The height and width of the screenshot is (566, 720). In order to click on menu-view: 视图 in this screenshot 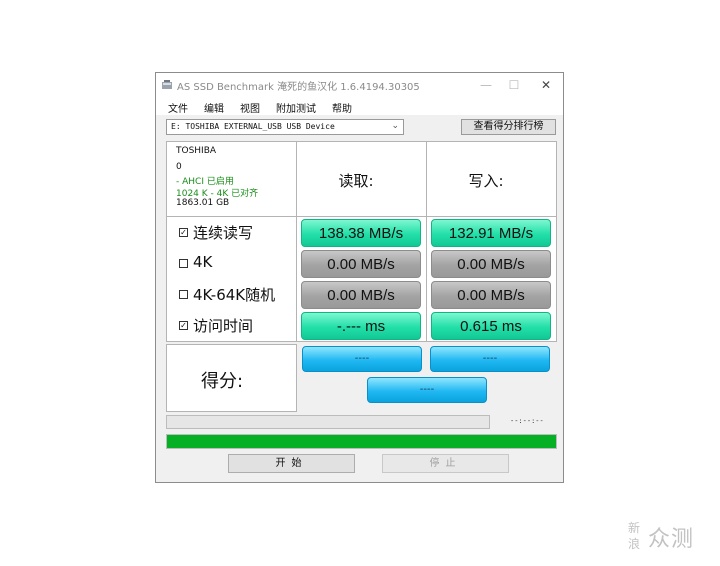, I will do `click(250, 107)`.